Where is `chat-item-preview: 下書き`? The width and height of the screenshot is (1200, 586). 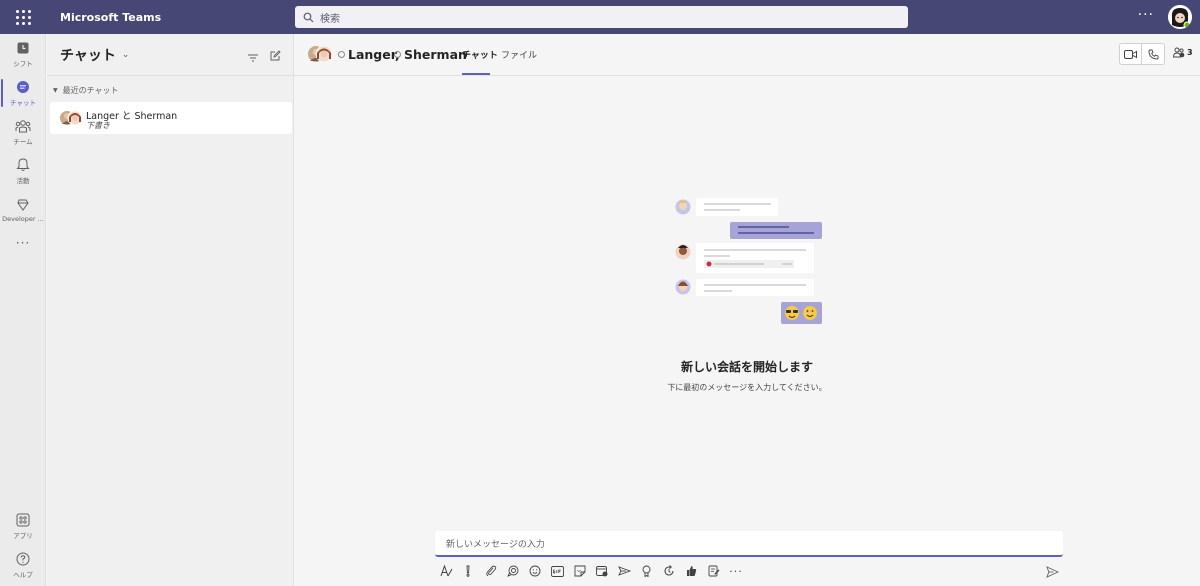
chat-item-preview: 下書き is located at coordinates (98, 125).